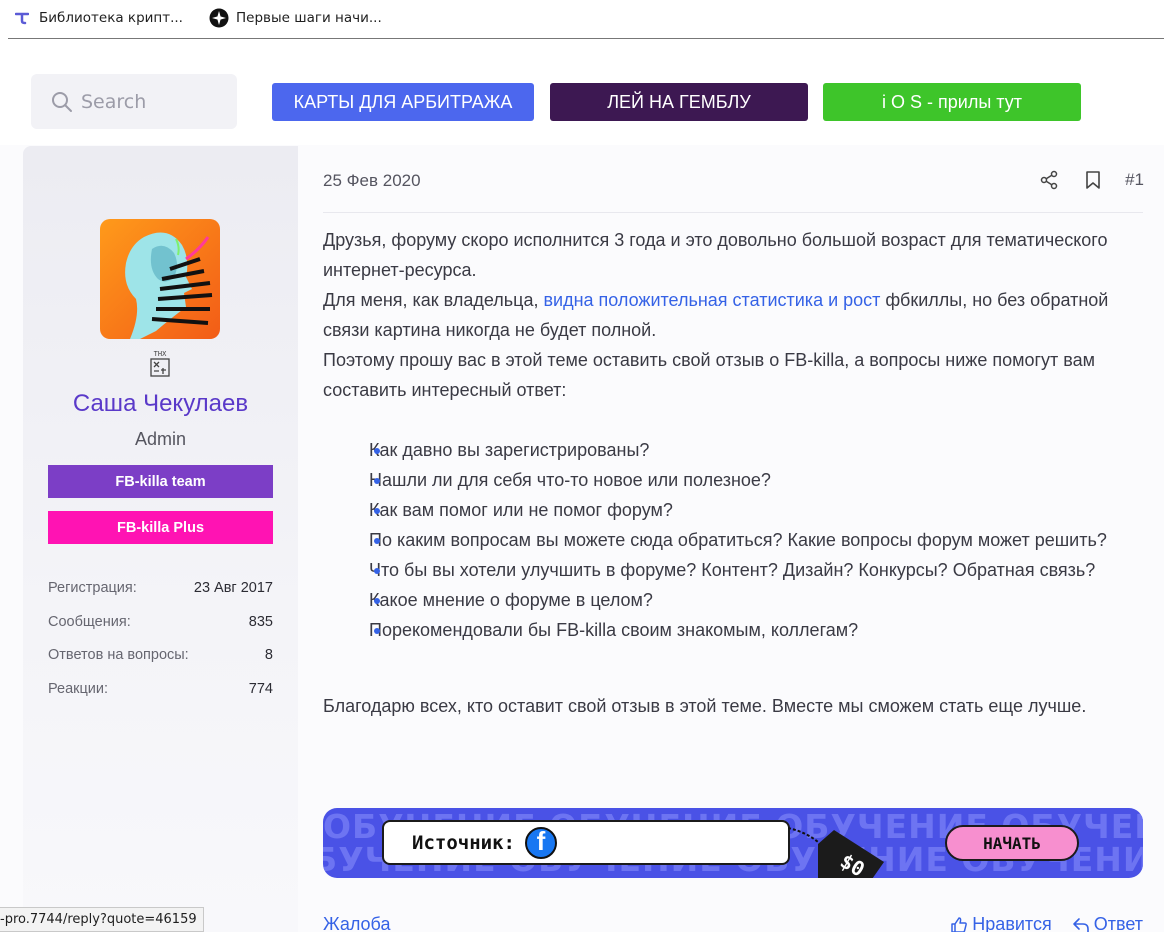  Describe the element at coordinates (78, 688) in the screenshot. I see `stat-label: Реакции:` at that location.